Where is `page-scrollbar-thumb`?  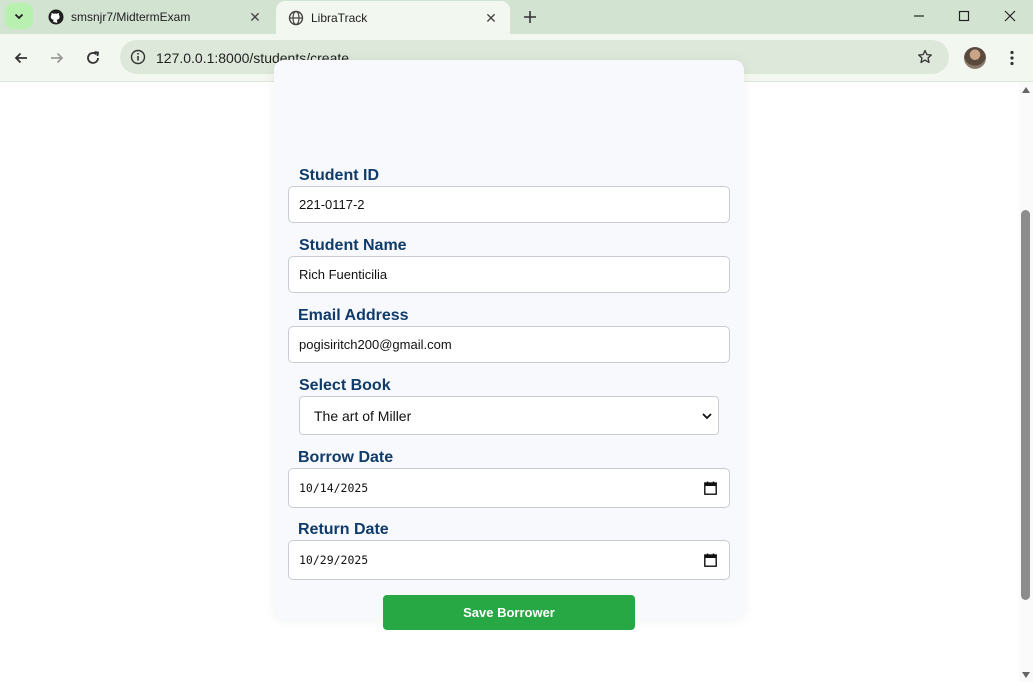
page-scrollbar-thumb is located at coordinates (1025, 405).